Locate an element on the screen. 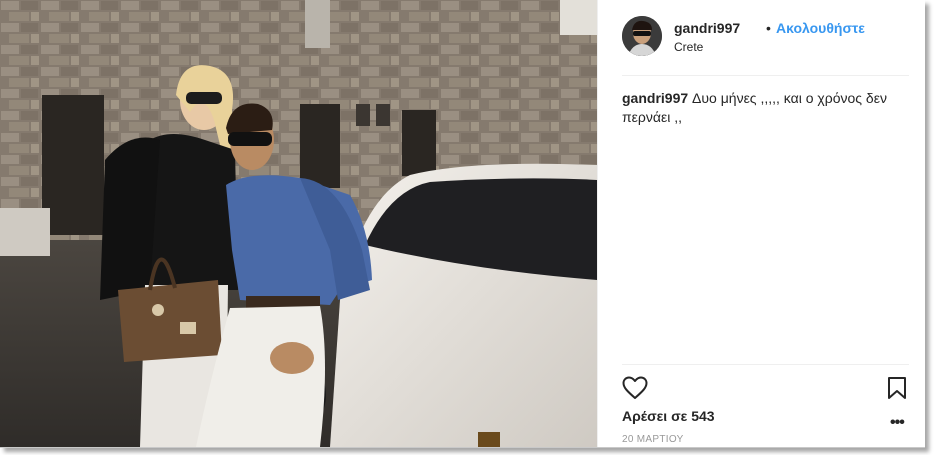 The image size is (934, 455). post-header: gandri997 • Ακολουθήστε Crete is located at coordinates (765, 37).